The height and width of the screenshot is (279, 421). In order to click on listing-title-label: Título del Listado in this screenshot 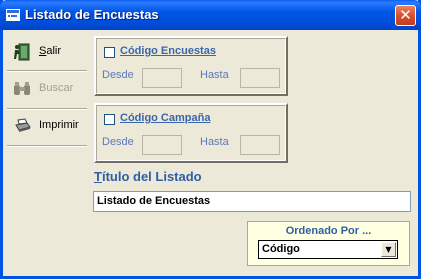, I will do `click(148, 176)`.